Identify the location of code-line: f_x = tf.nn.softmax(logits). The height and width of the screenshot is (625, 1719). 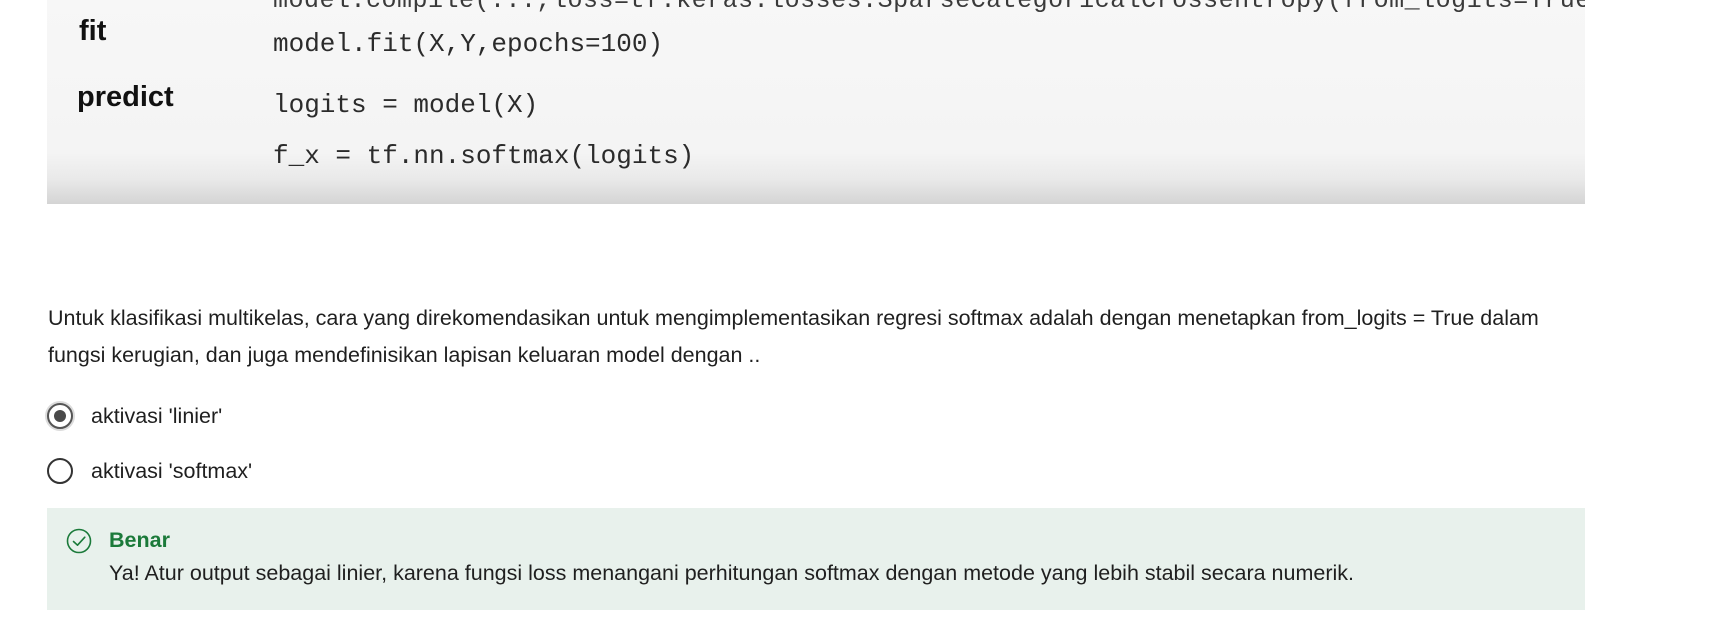
(484, 156).